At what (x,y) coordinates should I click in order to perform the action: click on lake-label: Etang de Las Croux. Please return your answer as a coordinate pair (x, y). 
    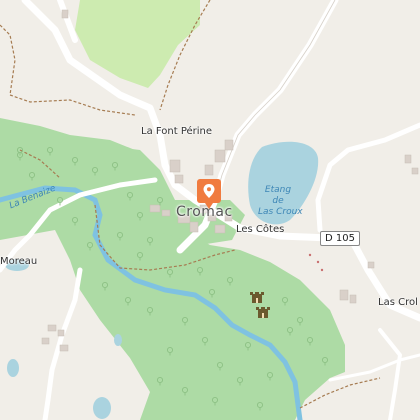
    Looking at the image, I should click on (280, 201).